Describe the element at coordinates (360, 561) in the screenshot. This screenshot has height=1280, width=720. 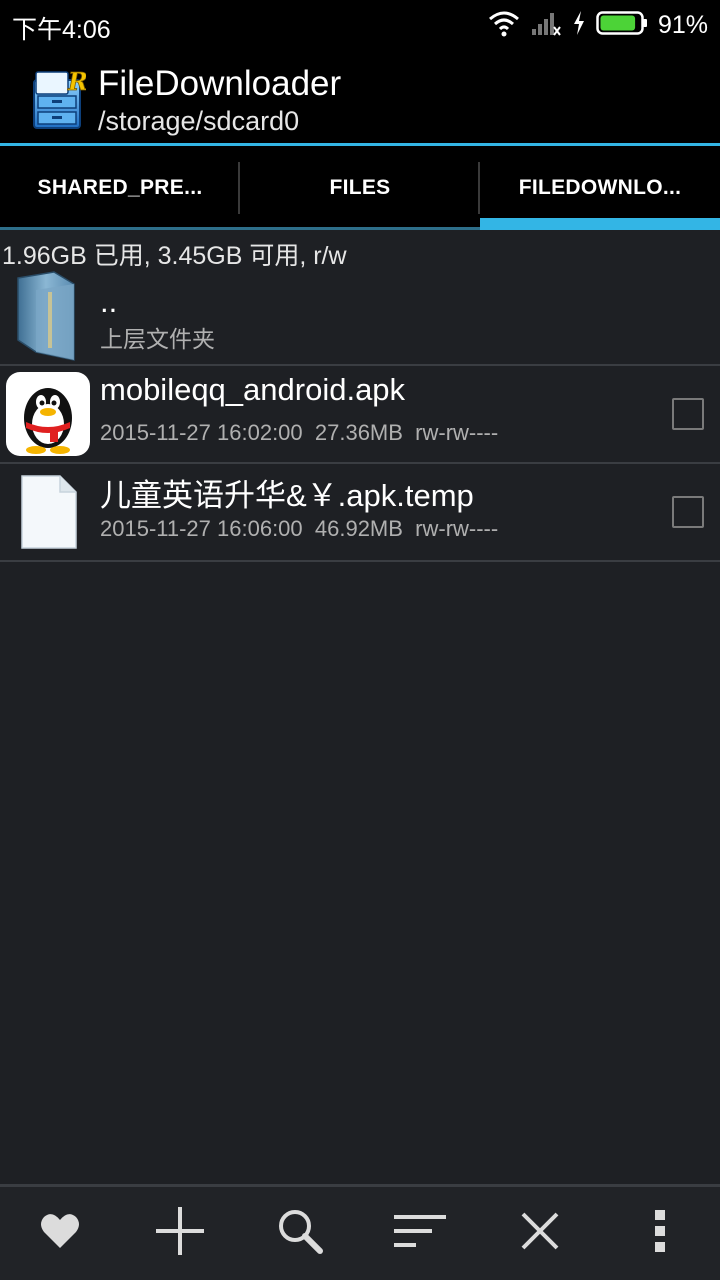
I see `list-divider` at that location.